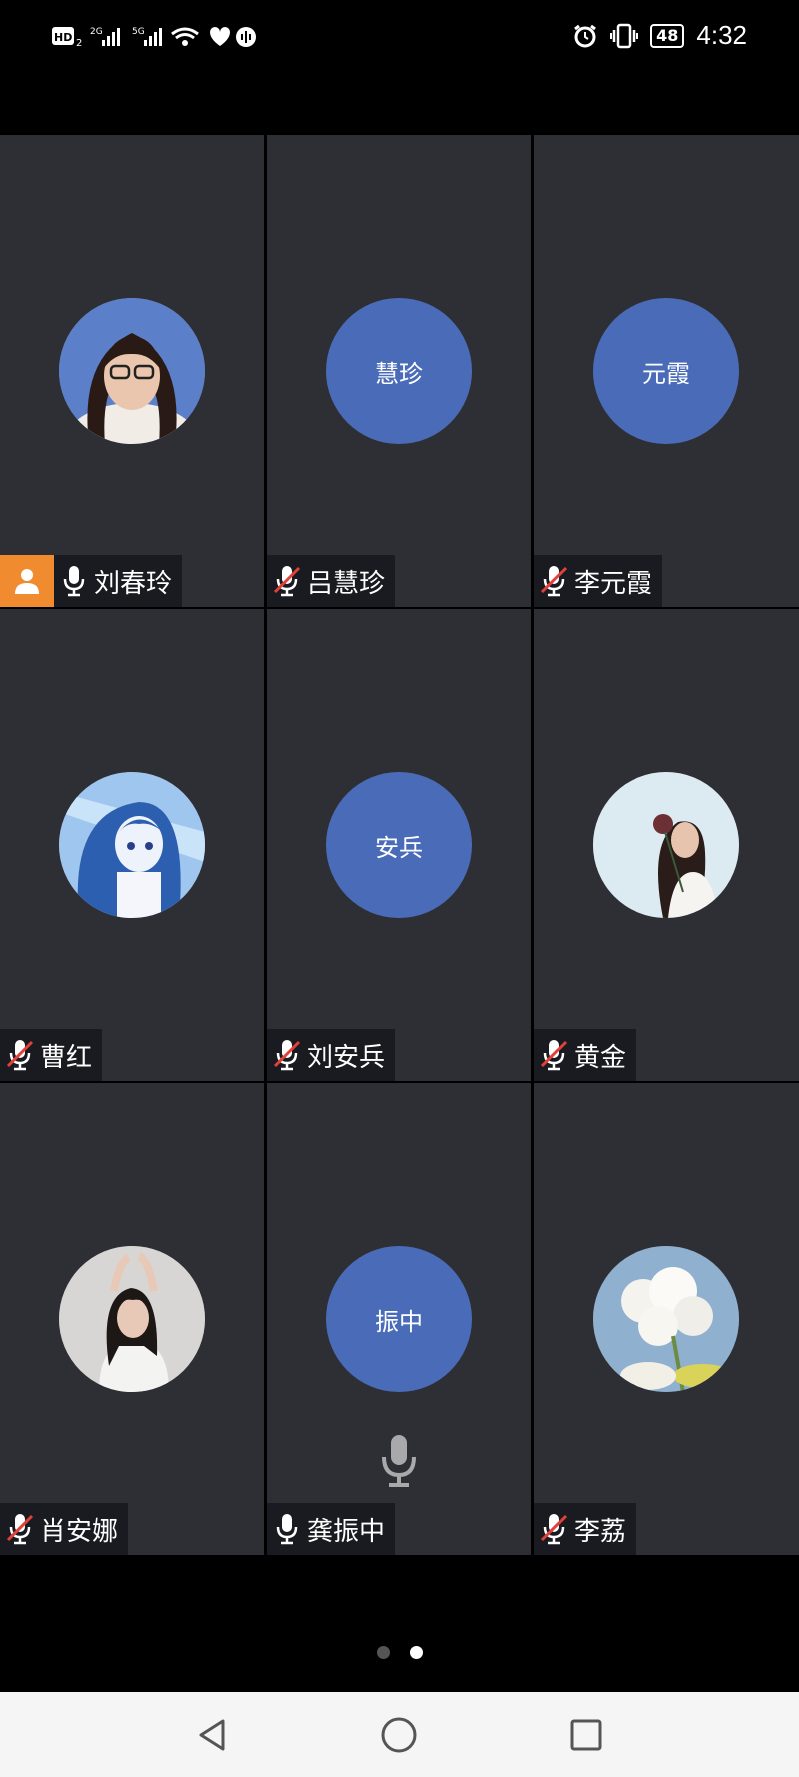 This screenshot has width=799, height=1777. What do you see at coordinates (399, 1461) in the screenshot?
I see `speaking-microphone-icon` at bounding box center [399, 1461].